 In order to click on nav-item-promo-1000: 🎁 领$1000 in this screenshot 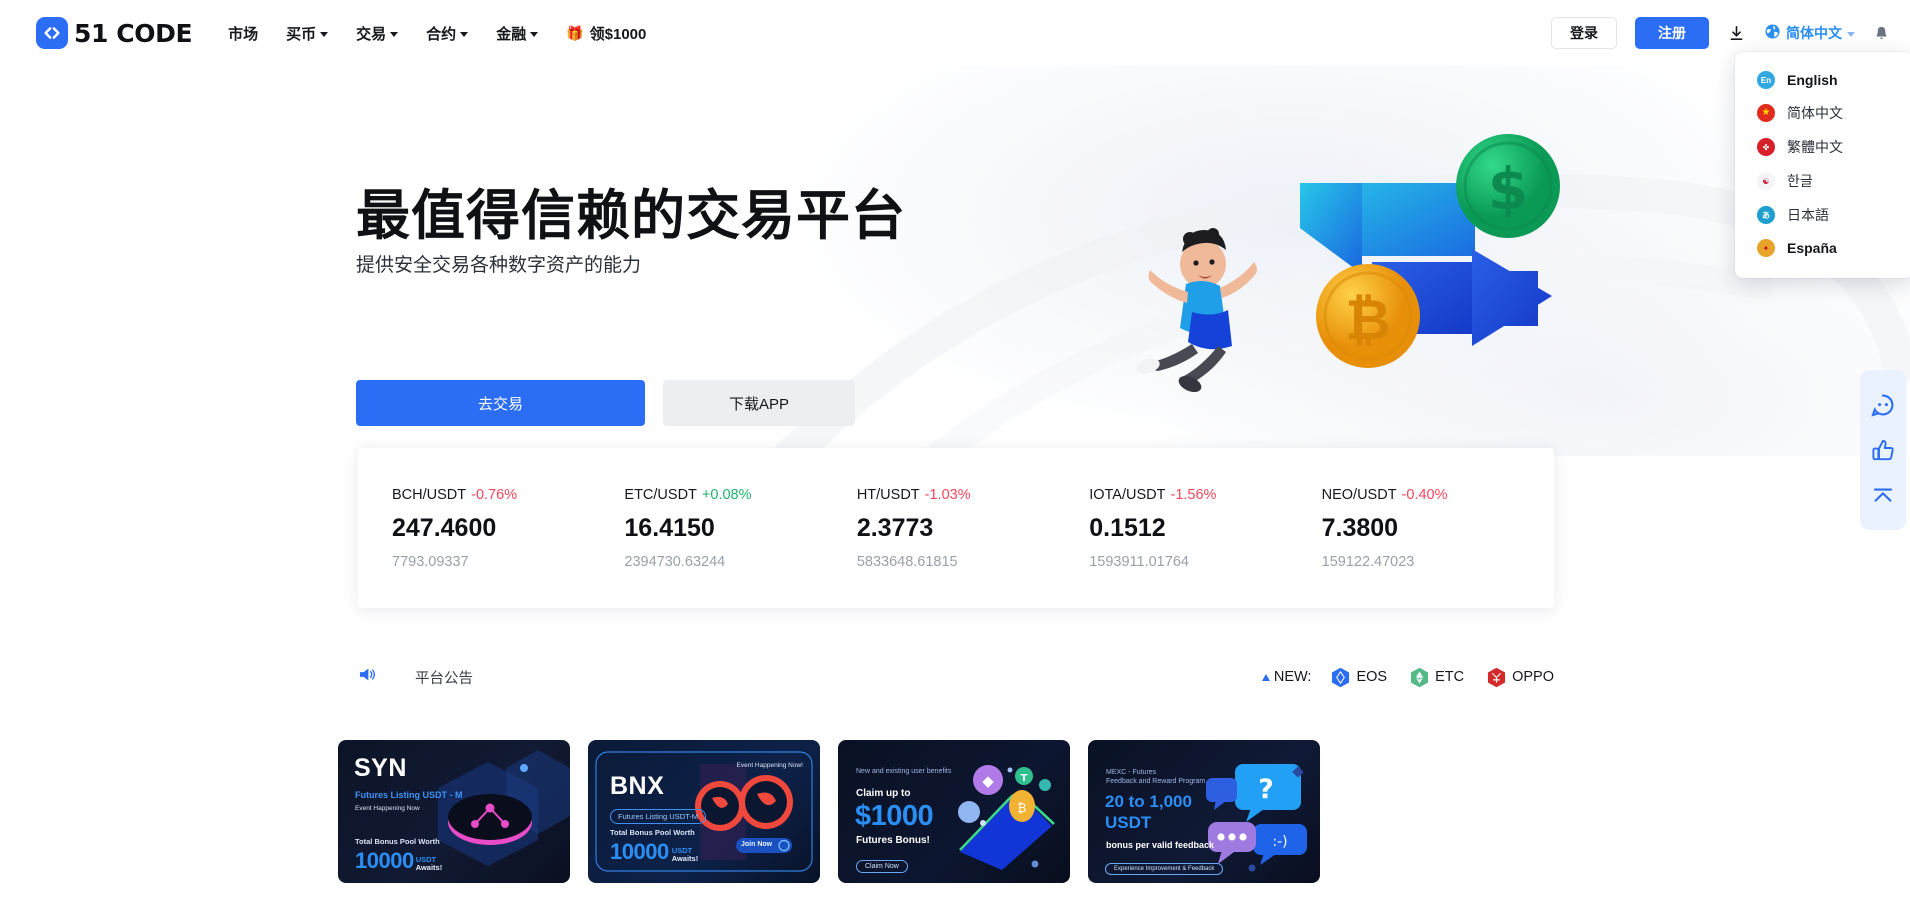, I will do `click(606, 33)`.